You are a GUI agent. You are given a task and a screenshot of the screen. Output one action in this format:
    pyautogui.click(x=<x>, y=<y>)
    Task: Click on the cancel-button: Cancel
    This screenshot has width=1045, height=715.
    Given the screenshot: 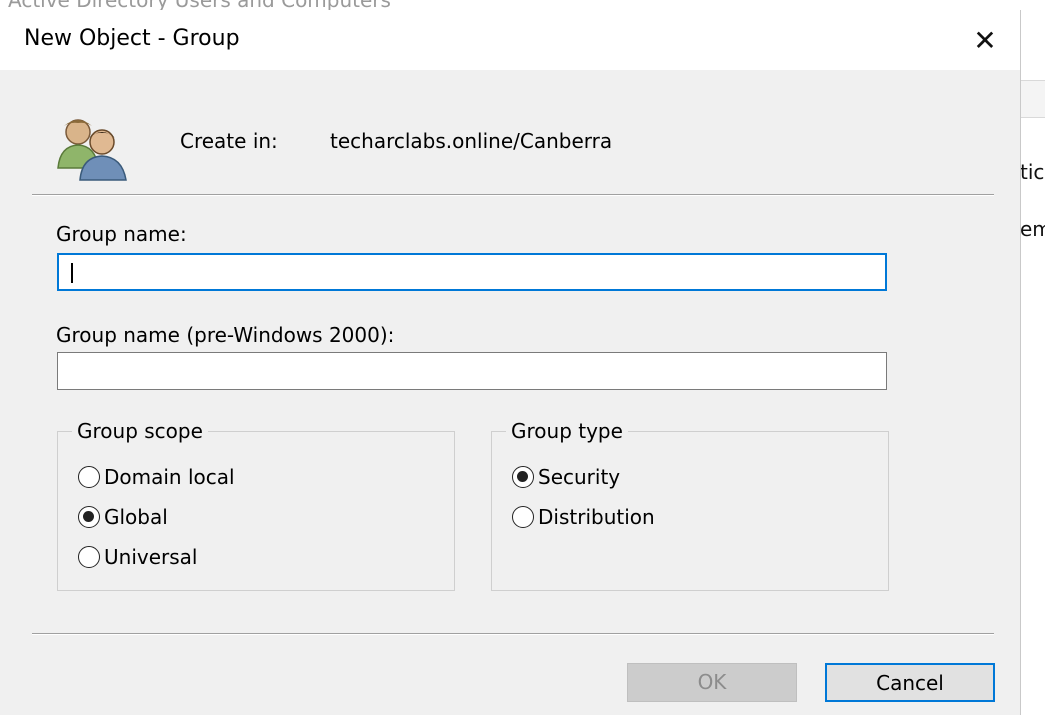 What is the action you would take?
    pyautogui.click(x=910, y=682)
    